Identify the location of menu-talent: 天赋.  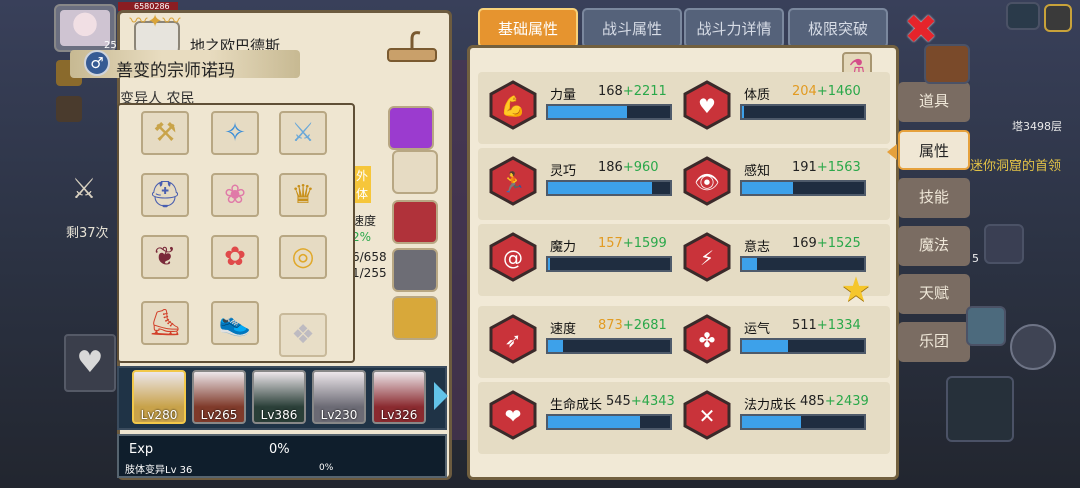
(934, 294).